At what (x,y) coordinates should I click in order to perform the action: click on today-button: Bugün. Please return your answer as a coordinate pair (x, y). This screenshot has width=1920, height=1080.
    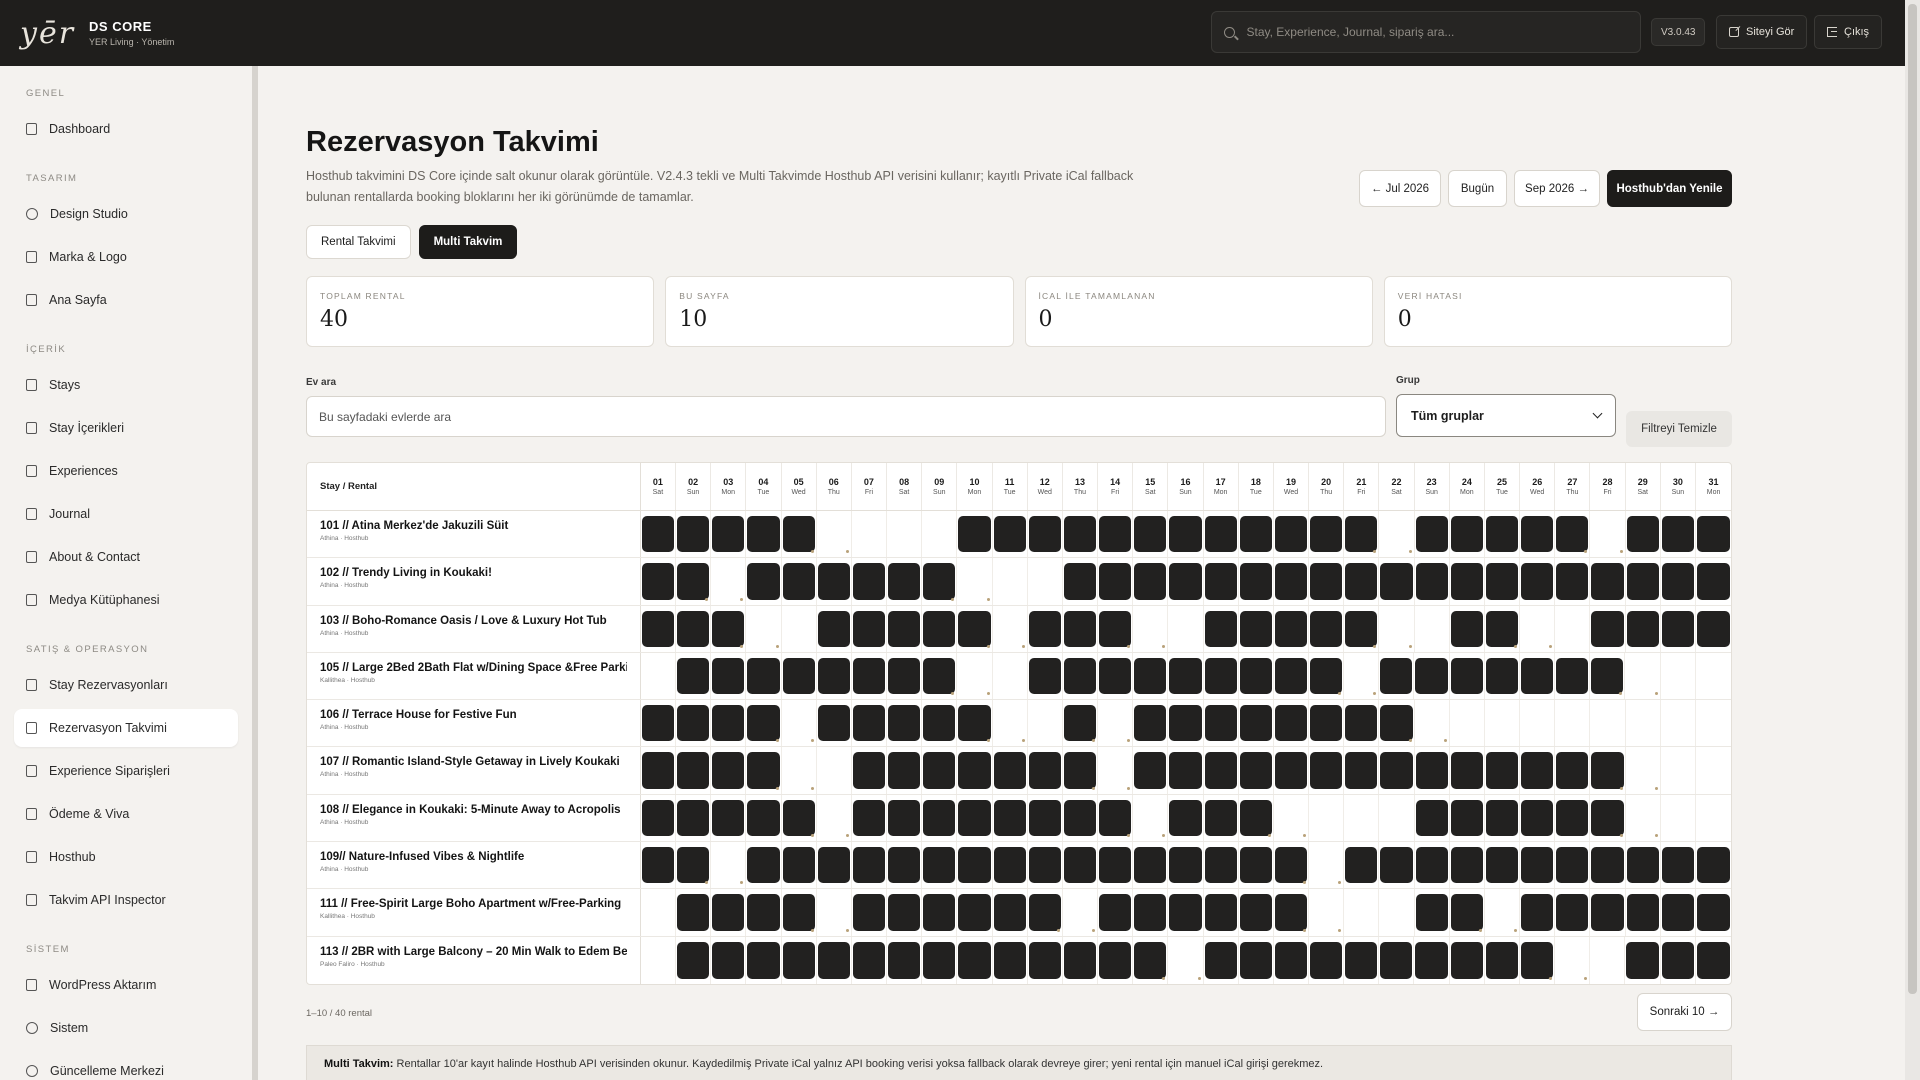
    Looking at the image, I should click on (1477, 188).